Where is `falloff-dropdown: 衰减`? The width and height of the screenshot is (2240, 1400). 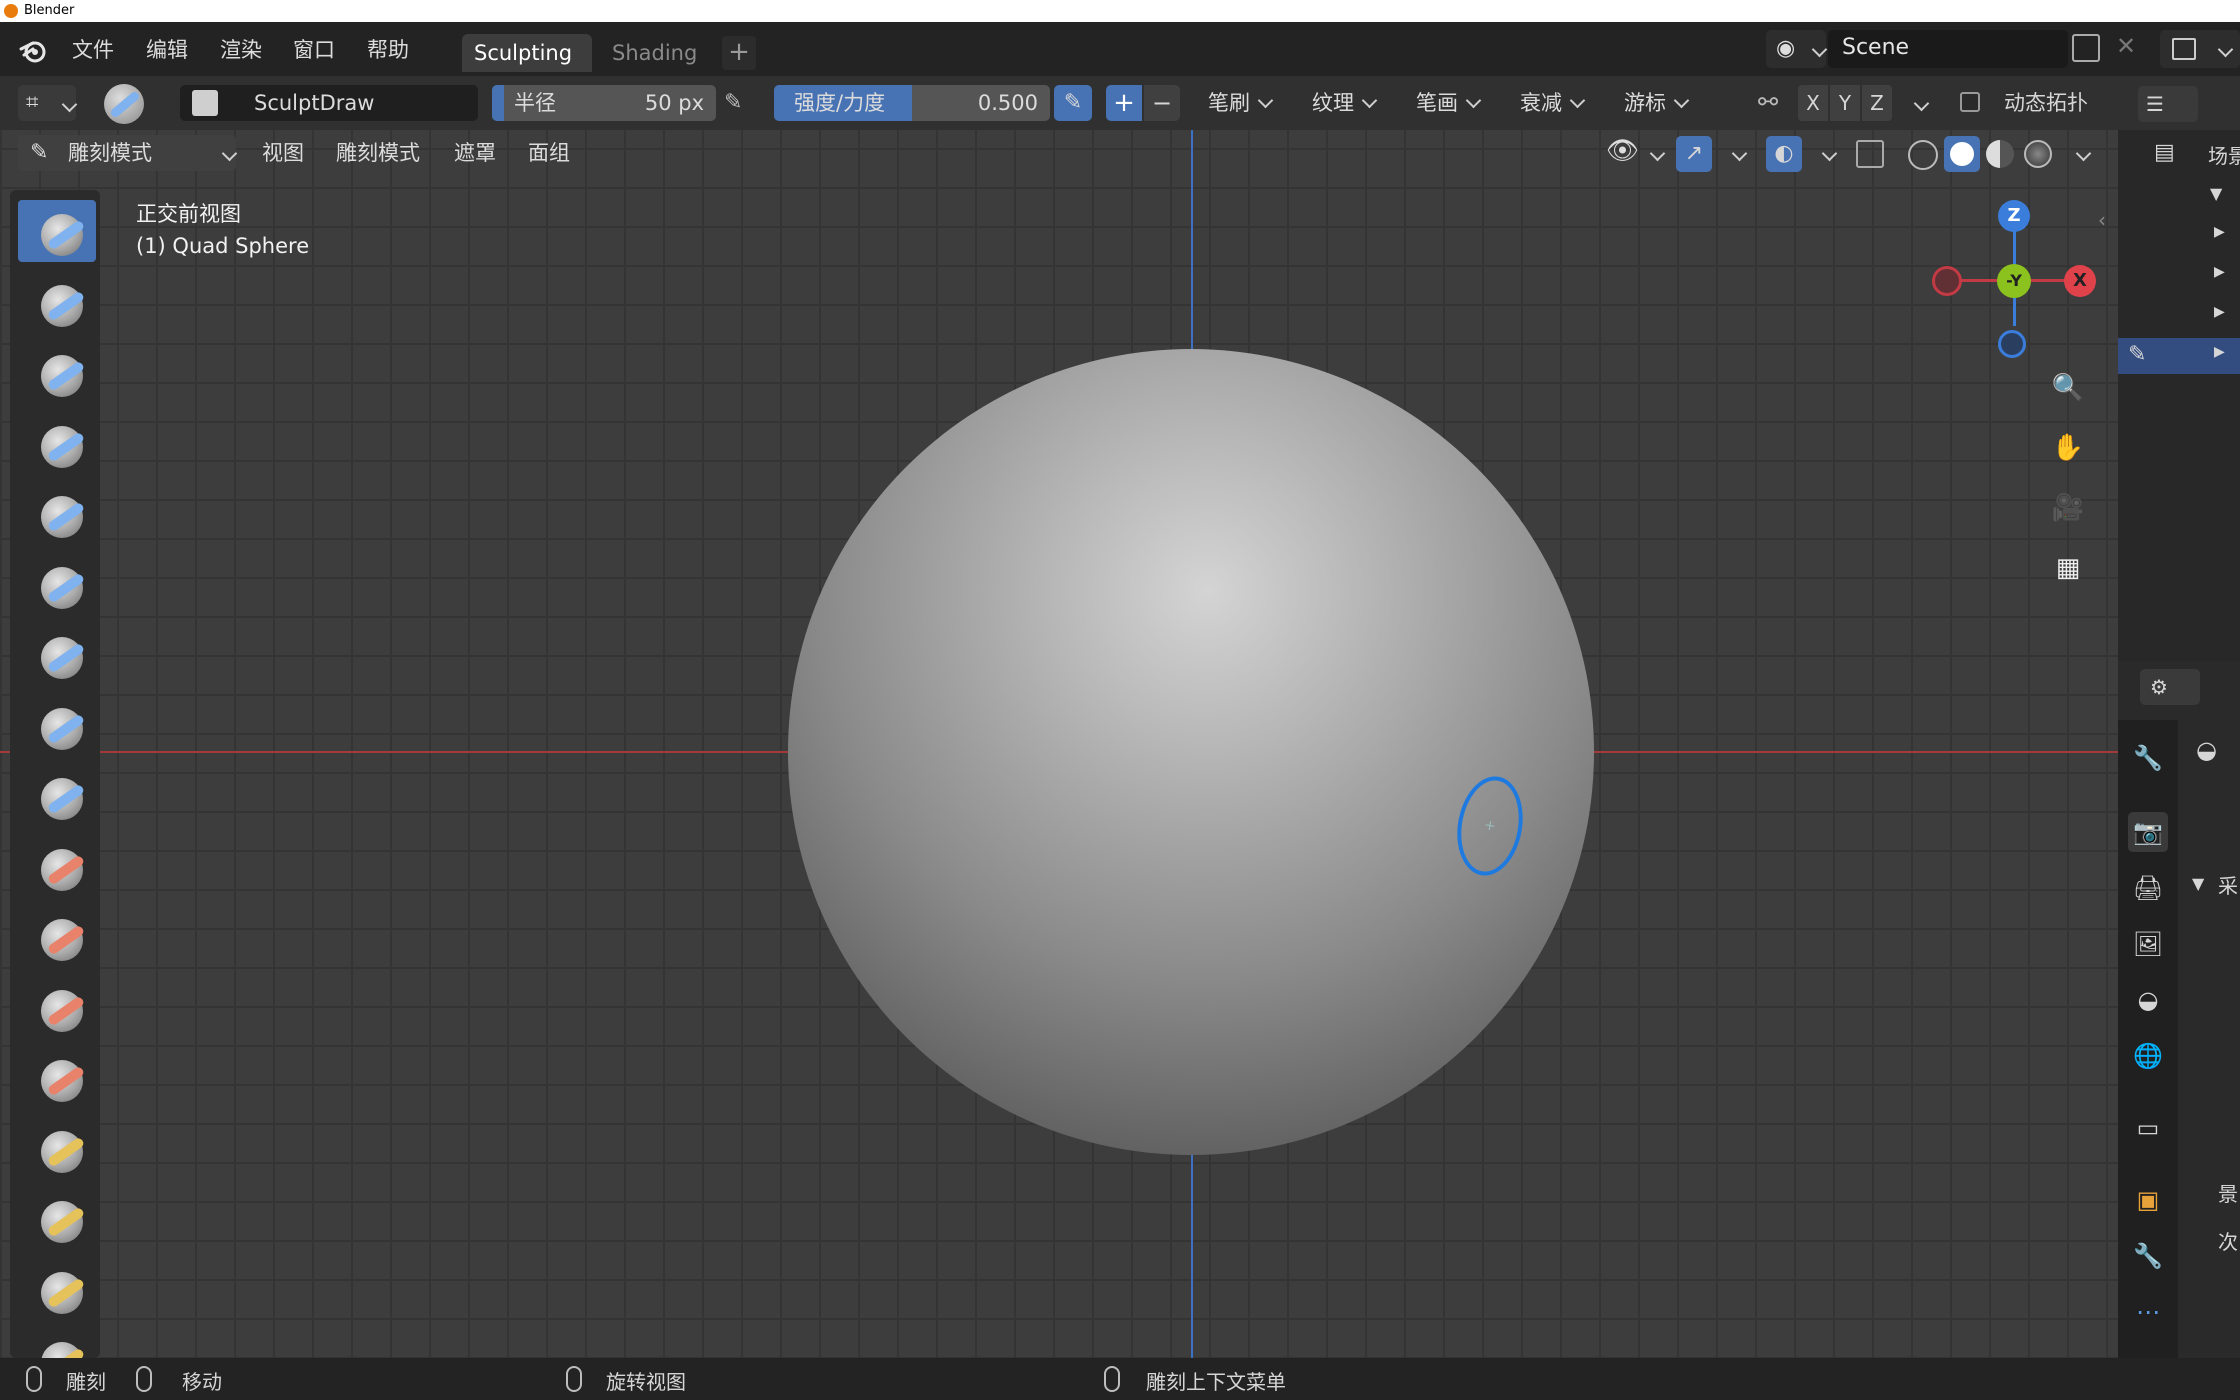 falloff-dropdown: 衰减 is located at coordinates (1553, 103).